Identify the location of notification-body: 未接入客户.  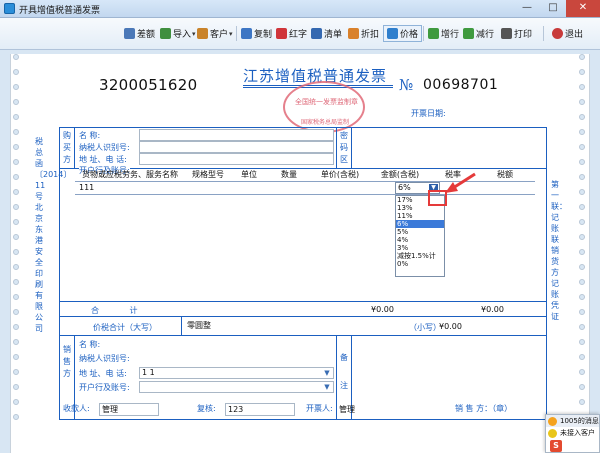
(572, 433).